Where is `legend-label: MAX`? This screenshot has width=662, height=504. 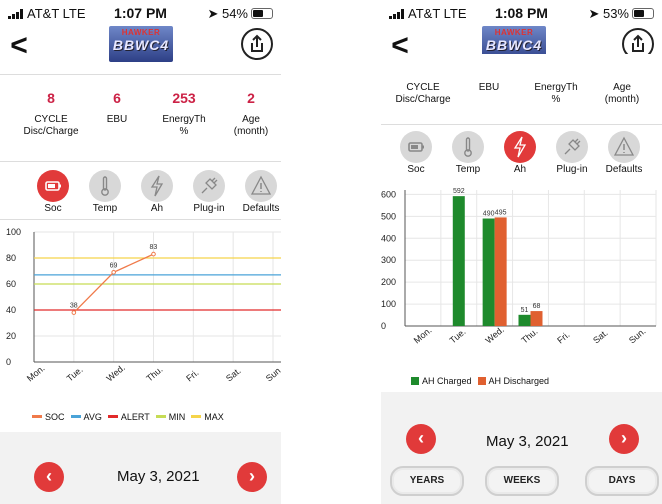 legend-label: MAX is located at coordinates (214, 417).